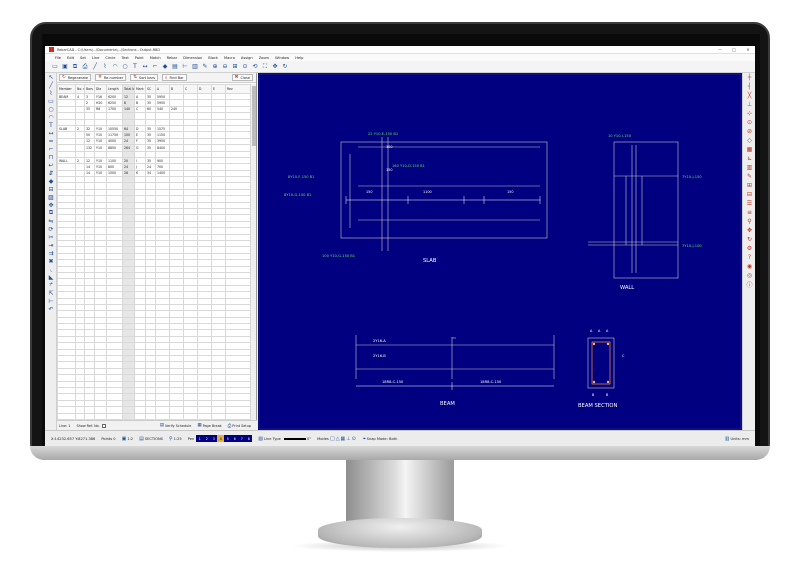  I want to click on show-ref-toggle: Show Ref. No., so click(91, 425).